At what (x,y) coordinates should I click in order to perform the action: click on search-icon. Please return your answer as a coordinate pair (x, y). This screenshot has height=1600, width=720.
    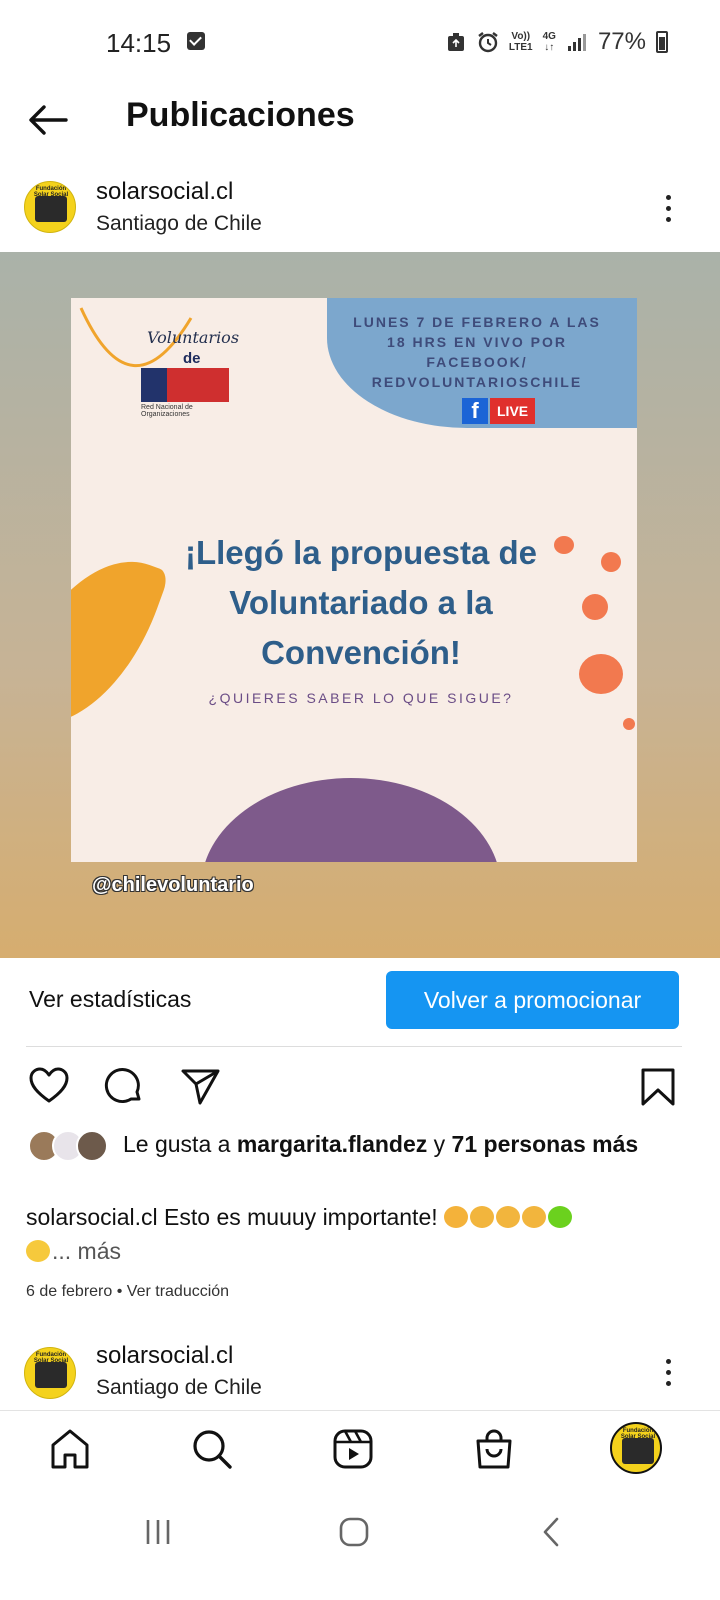
    Looking at the image, I should click on (212, 1449).